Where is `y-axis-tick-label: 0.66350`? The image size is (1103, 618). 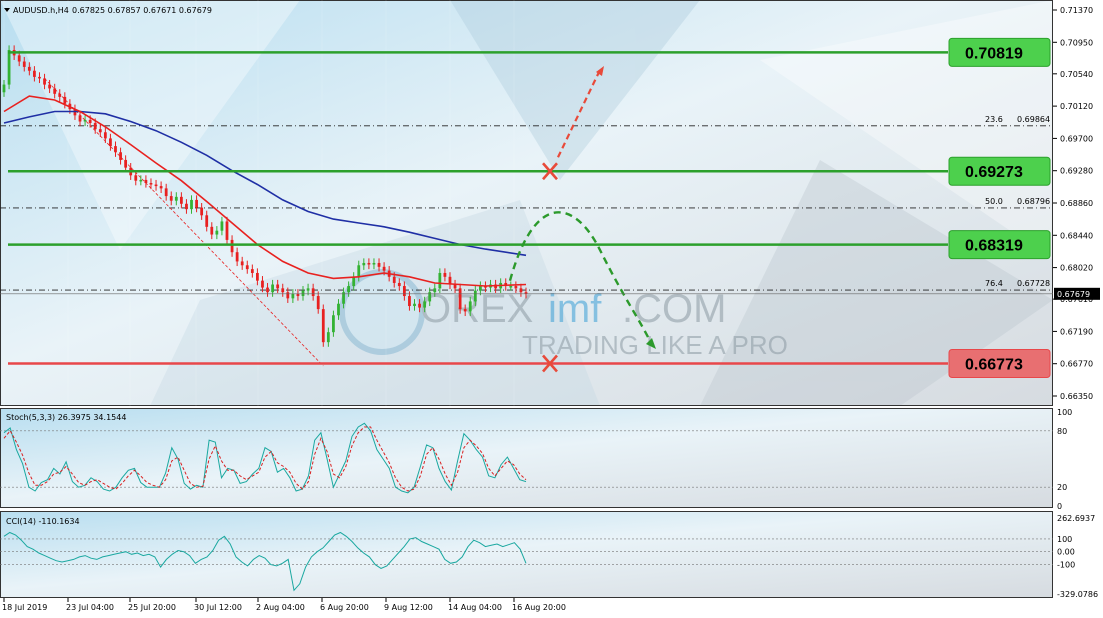
y-axis-tick-label: 0.66350 is located at coordinates (1076, 396).